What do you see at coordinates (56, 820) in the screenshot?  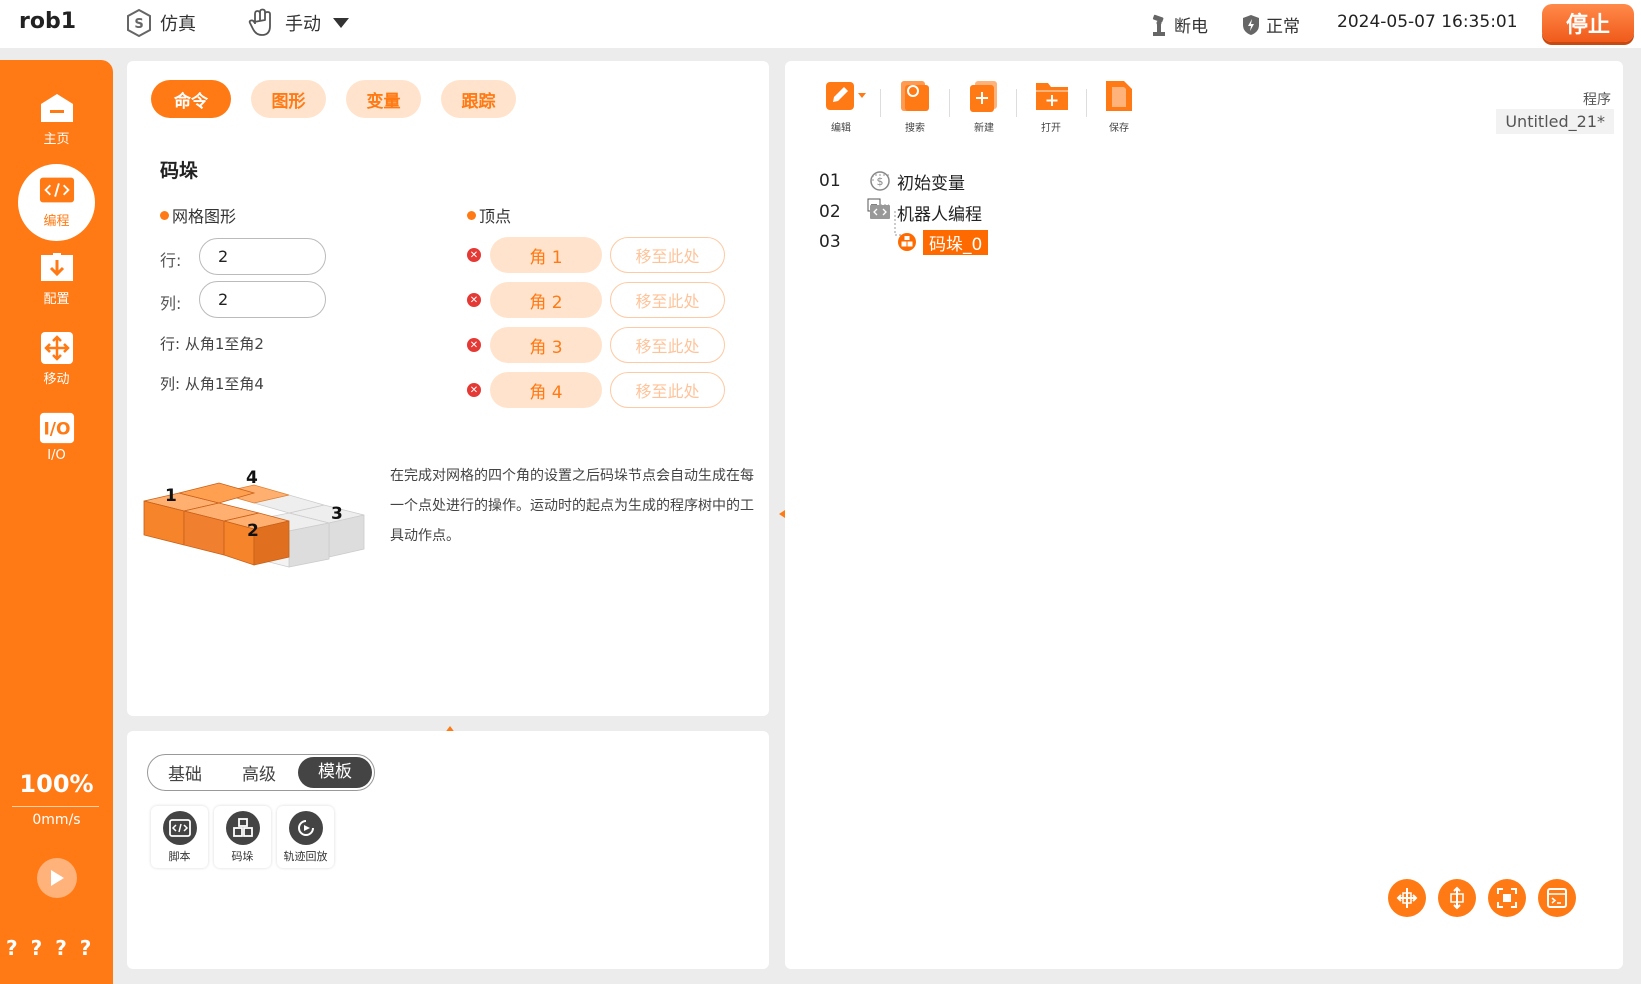 I see `speed-value: 0mm/s` at bounding box center [56, 820].